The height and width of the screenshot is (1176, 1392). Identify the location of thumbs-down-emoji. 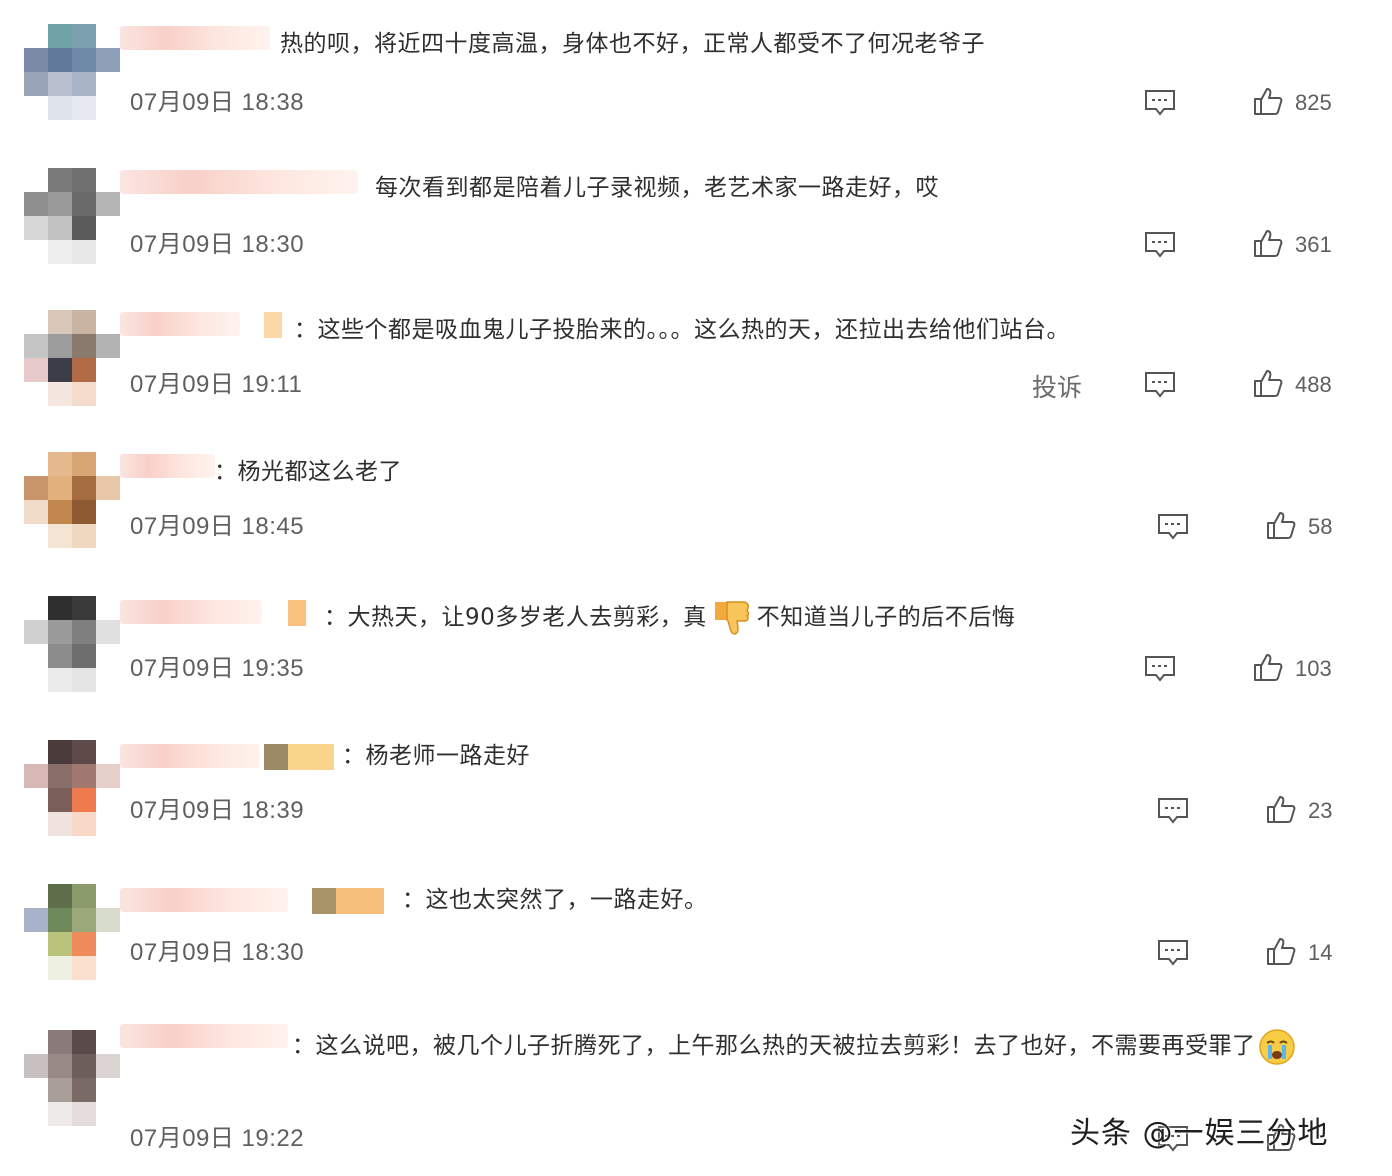
(732, 618).